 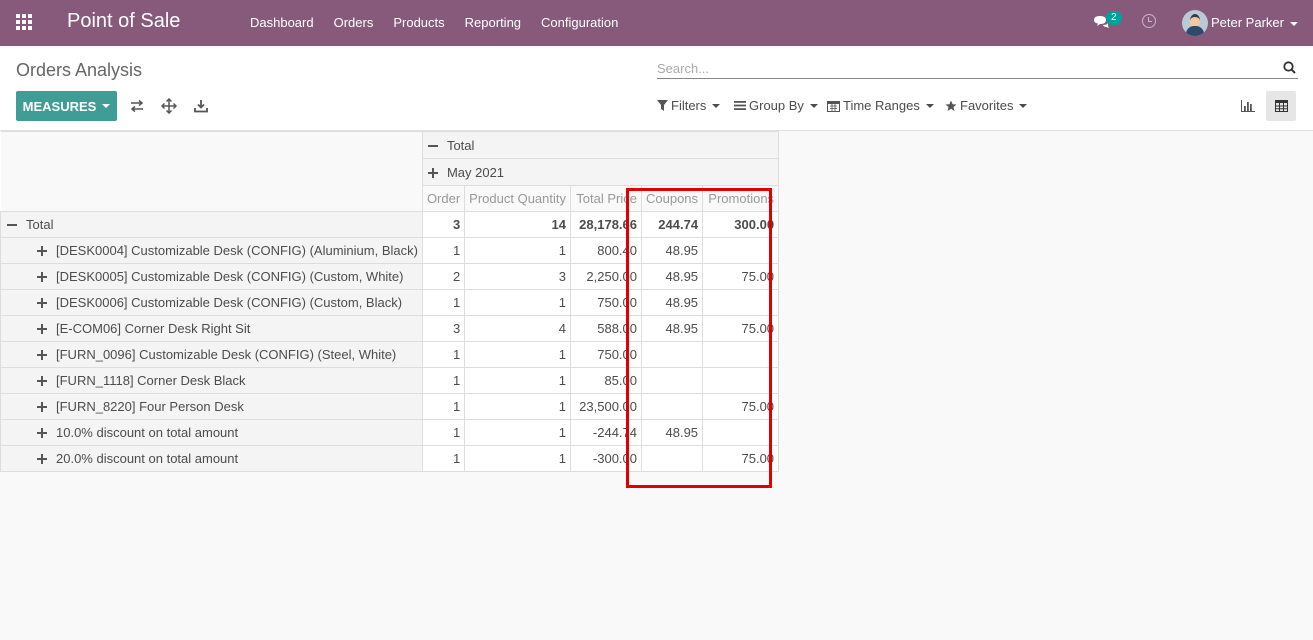 What do you see at coordinates (606, 250) in the screenshot?
I see `cell-value: 800.40` at bounding box center [606, 250].